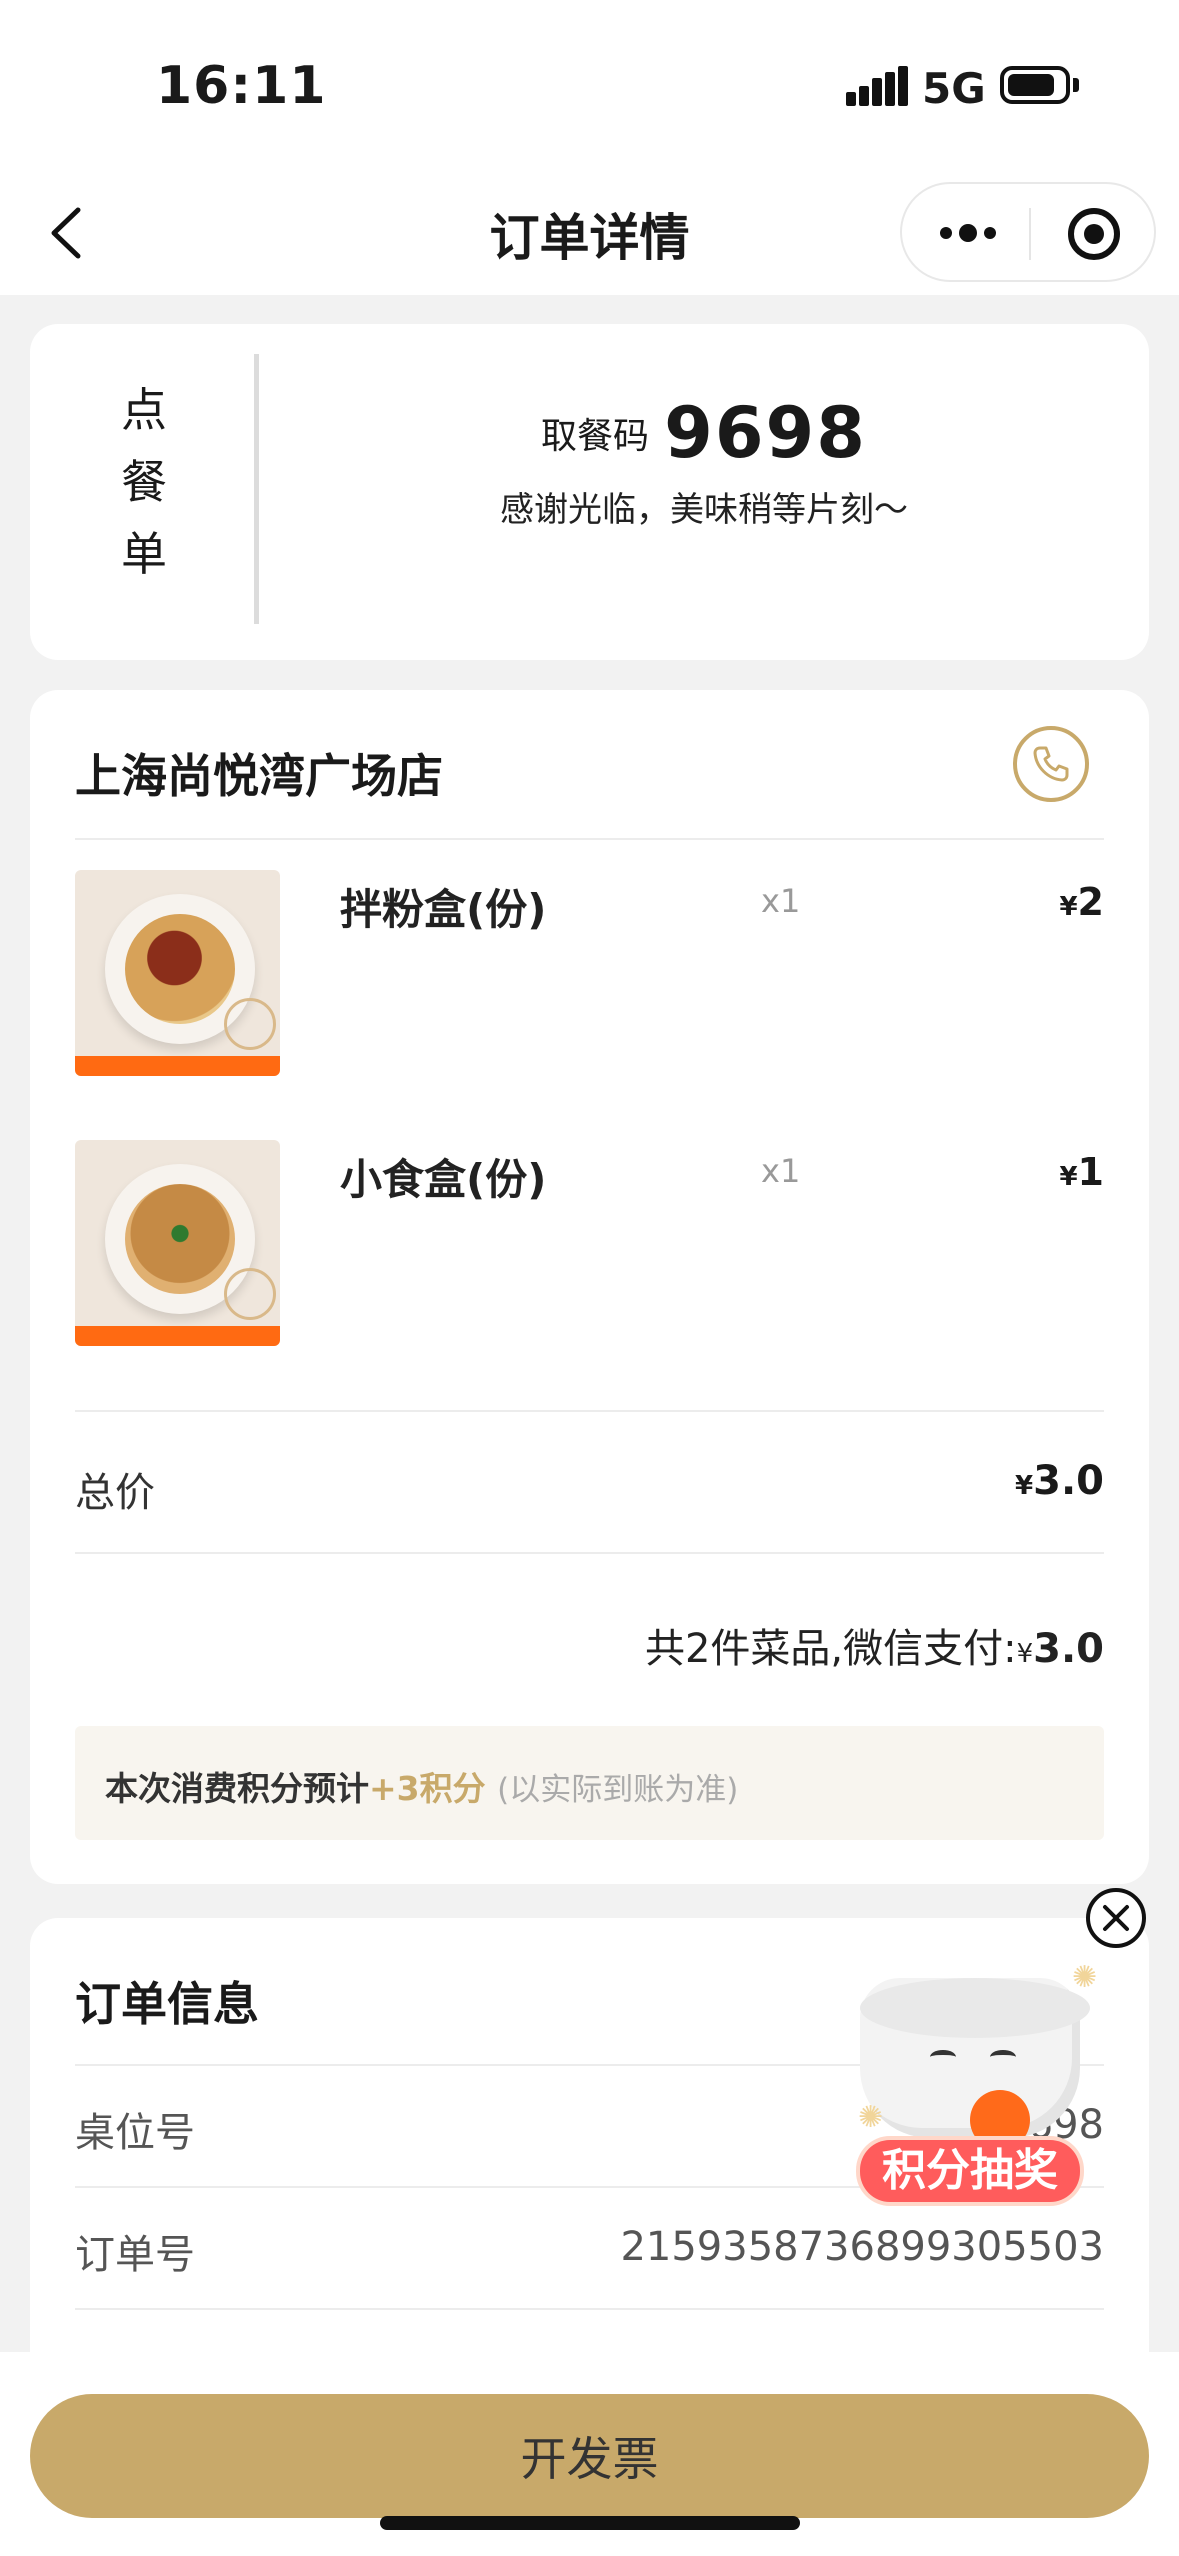 This screenshot has height=2556, width=1179. What do you see at coordinates (427, 1788) in the screenshot?
I see `points-amount: +3积分` at bounding box center [427, 1788].